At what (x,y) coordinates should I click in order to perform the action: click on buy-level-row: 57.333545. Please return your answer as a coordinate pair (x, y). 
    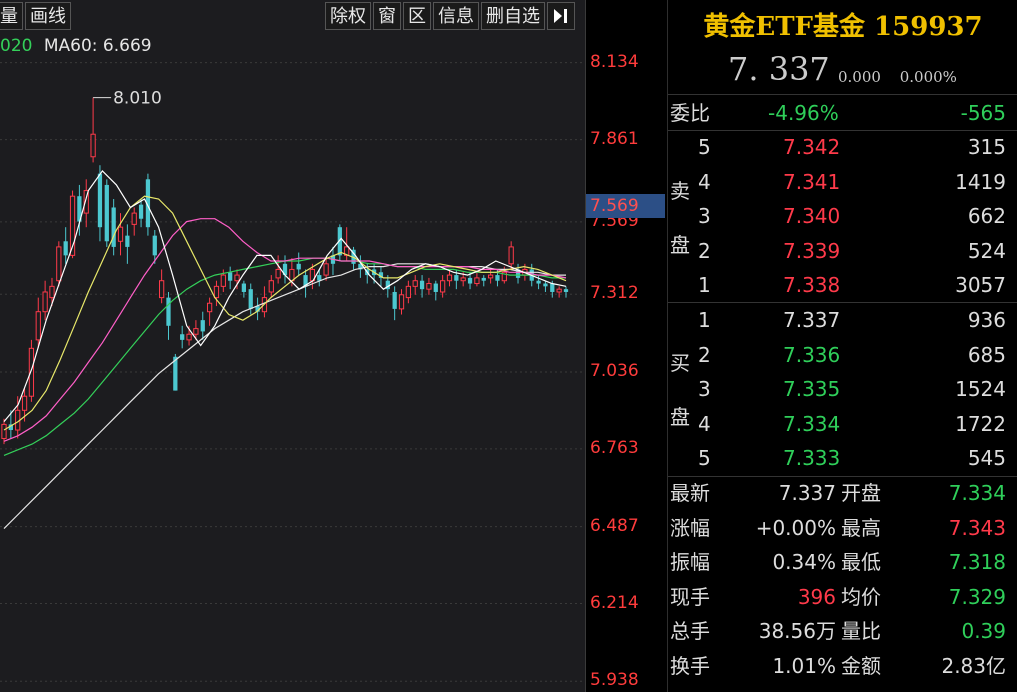
    Looking at the image, I should click on (842, 458).